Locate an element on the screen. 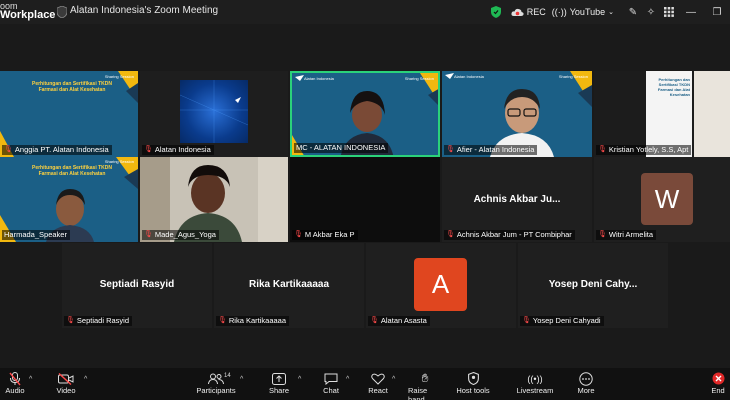 Image resolution: width=730 pixels, height=400 pixels. ai-companion-icon: ✎ is located at coordinates (633, 12).